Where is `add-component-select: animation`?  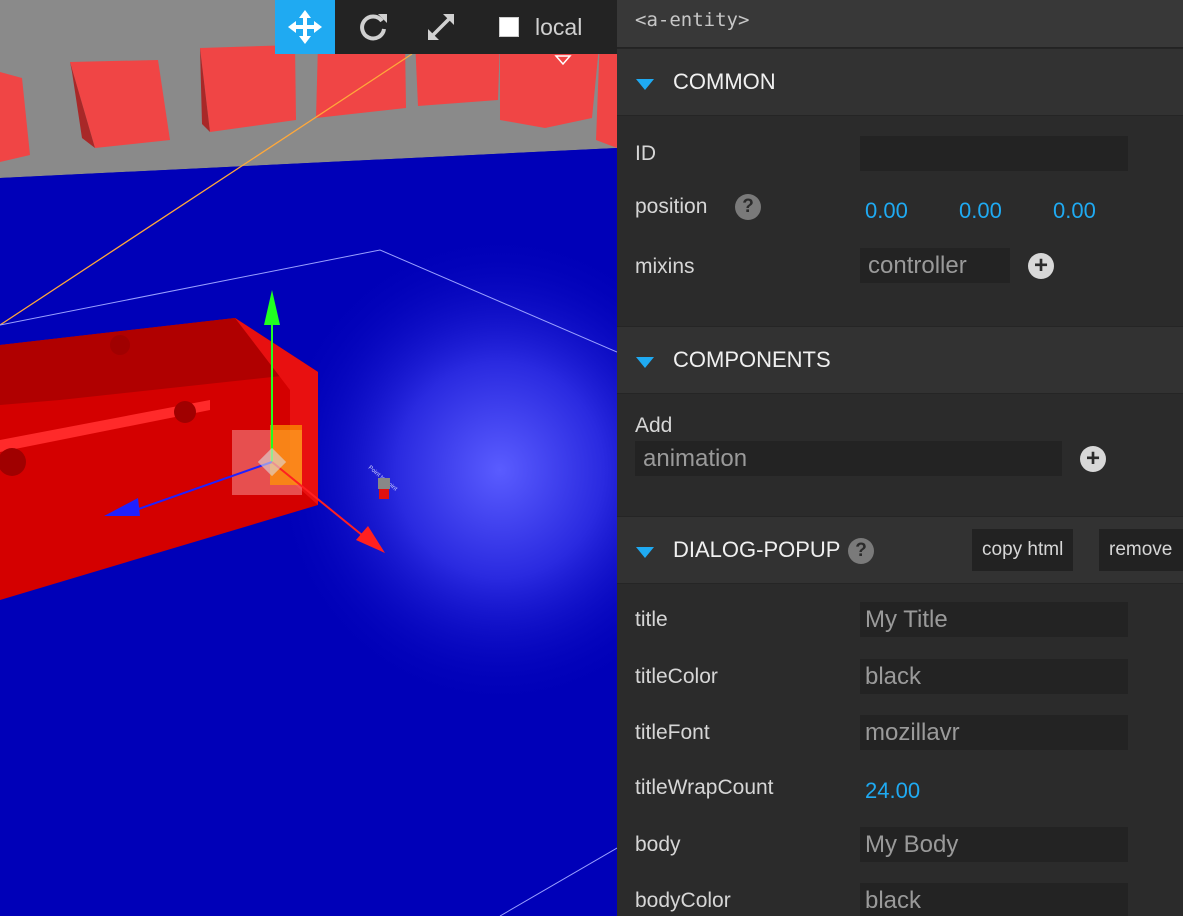
add-component-select: animation is located at coordinates (848, 458).